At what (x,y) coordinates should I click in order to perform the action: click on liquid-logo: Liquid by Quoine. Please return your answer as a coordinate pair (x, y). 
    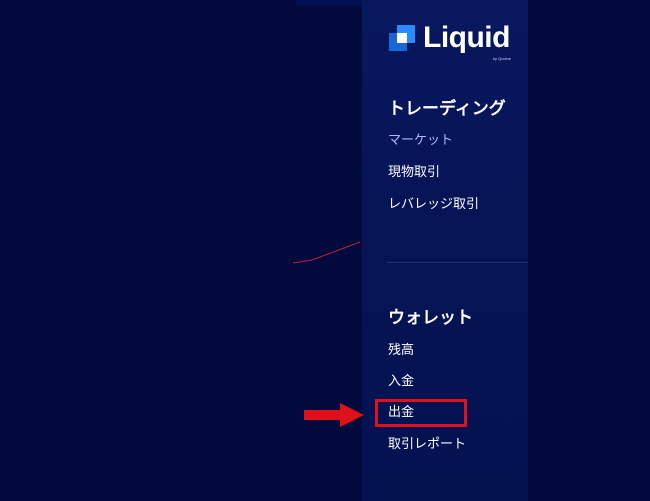
    Looking at the image, I should click on (449, 41).